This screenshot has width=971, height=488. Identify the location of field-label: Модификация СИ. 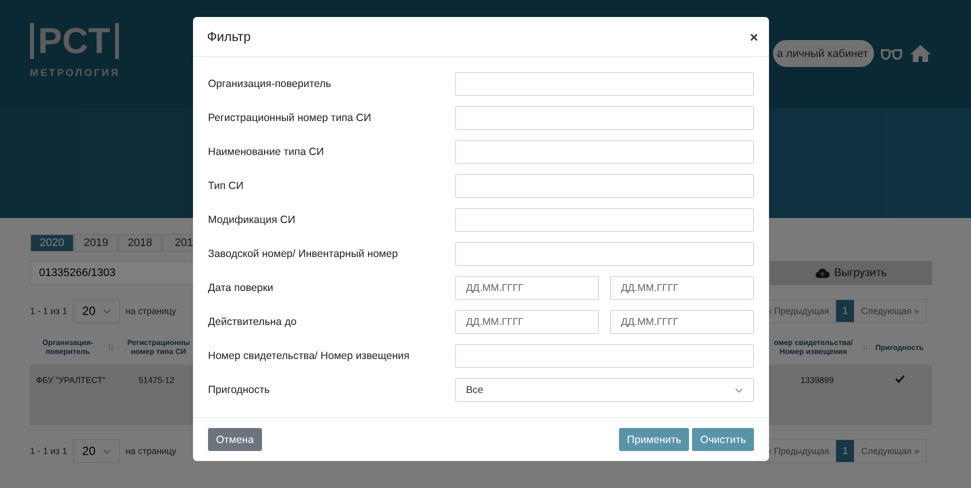
(252, 220).